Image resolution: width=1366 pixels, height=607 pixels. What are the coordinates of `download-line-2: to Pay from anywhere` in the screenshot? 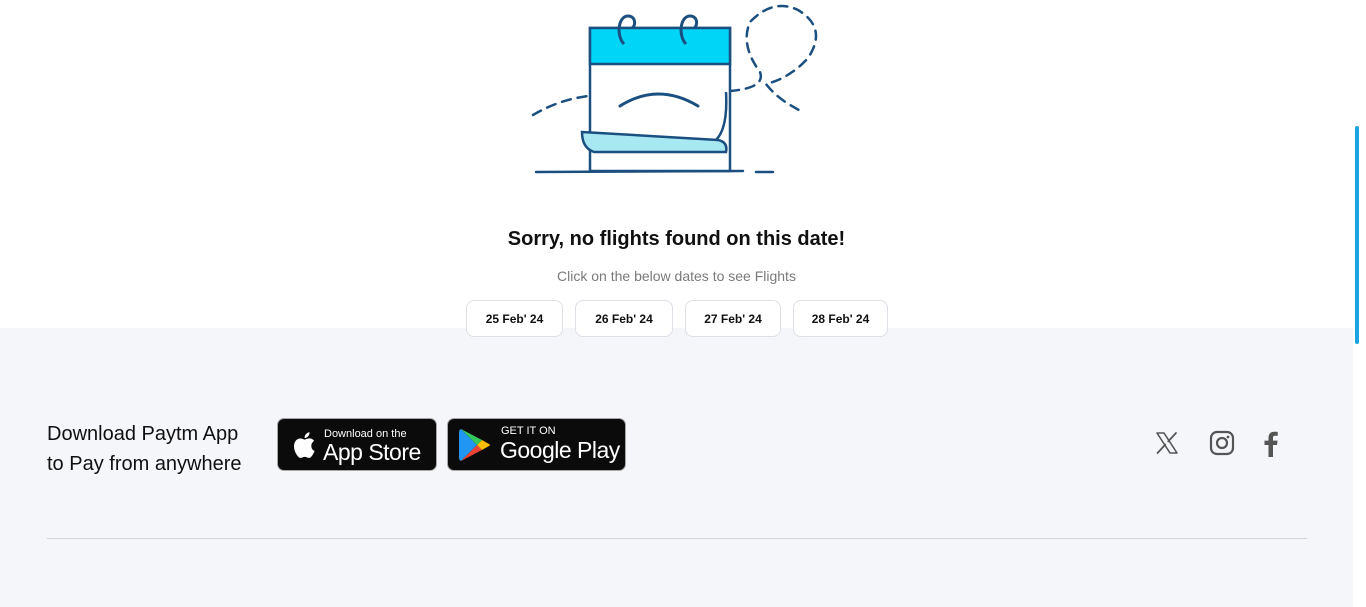 It's located at (144, 464).